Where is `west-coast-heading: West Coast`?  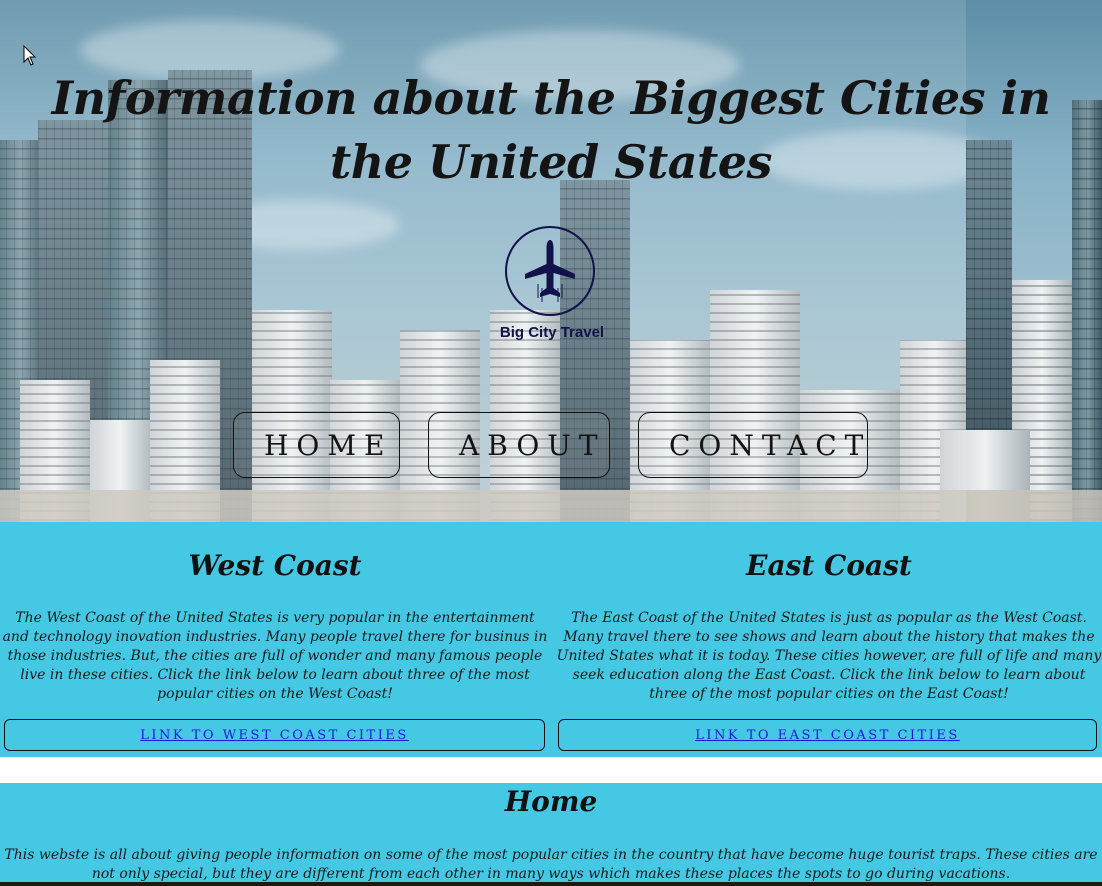 west-coast-heading: West Coast is located at coordinates (275, 565).